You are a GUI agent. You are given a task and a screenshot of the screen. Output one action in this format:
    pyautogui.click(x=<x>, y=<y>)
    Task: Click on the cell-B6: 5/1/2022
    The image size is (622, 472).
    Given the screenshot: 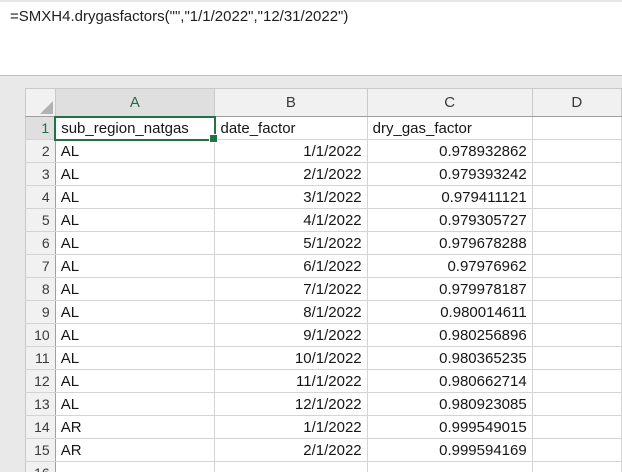 What is the action you would take?
    pyautogui.click(x=291, y=243)
    